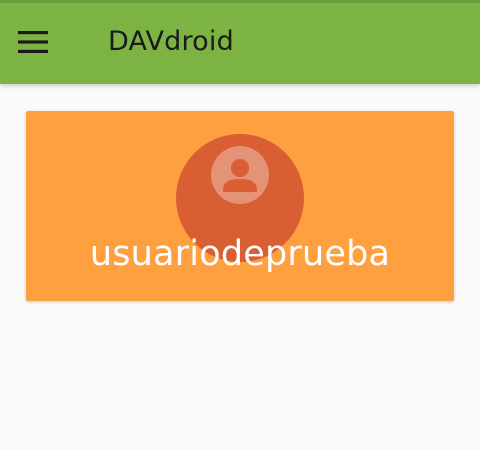 The height and width of the screenshot is (450, 480). I want to click on navigation-menu-button, so click(42, 42).